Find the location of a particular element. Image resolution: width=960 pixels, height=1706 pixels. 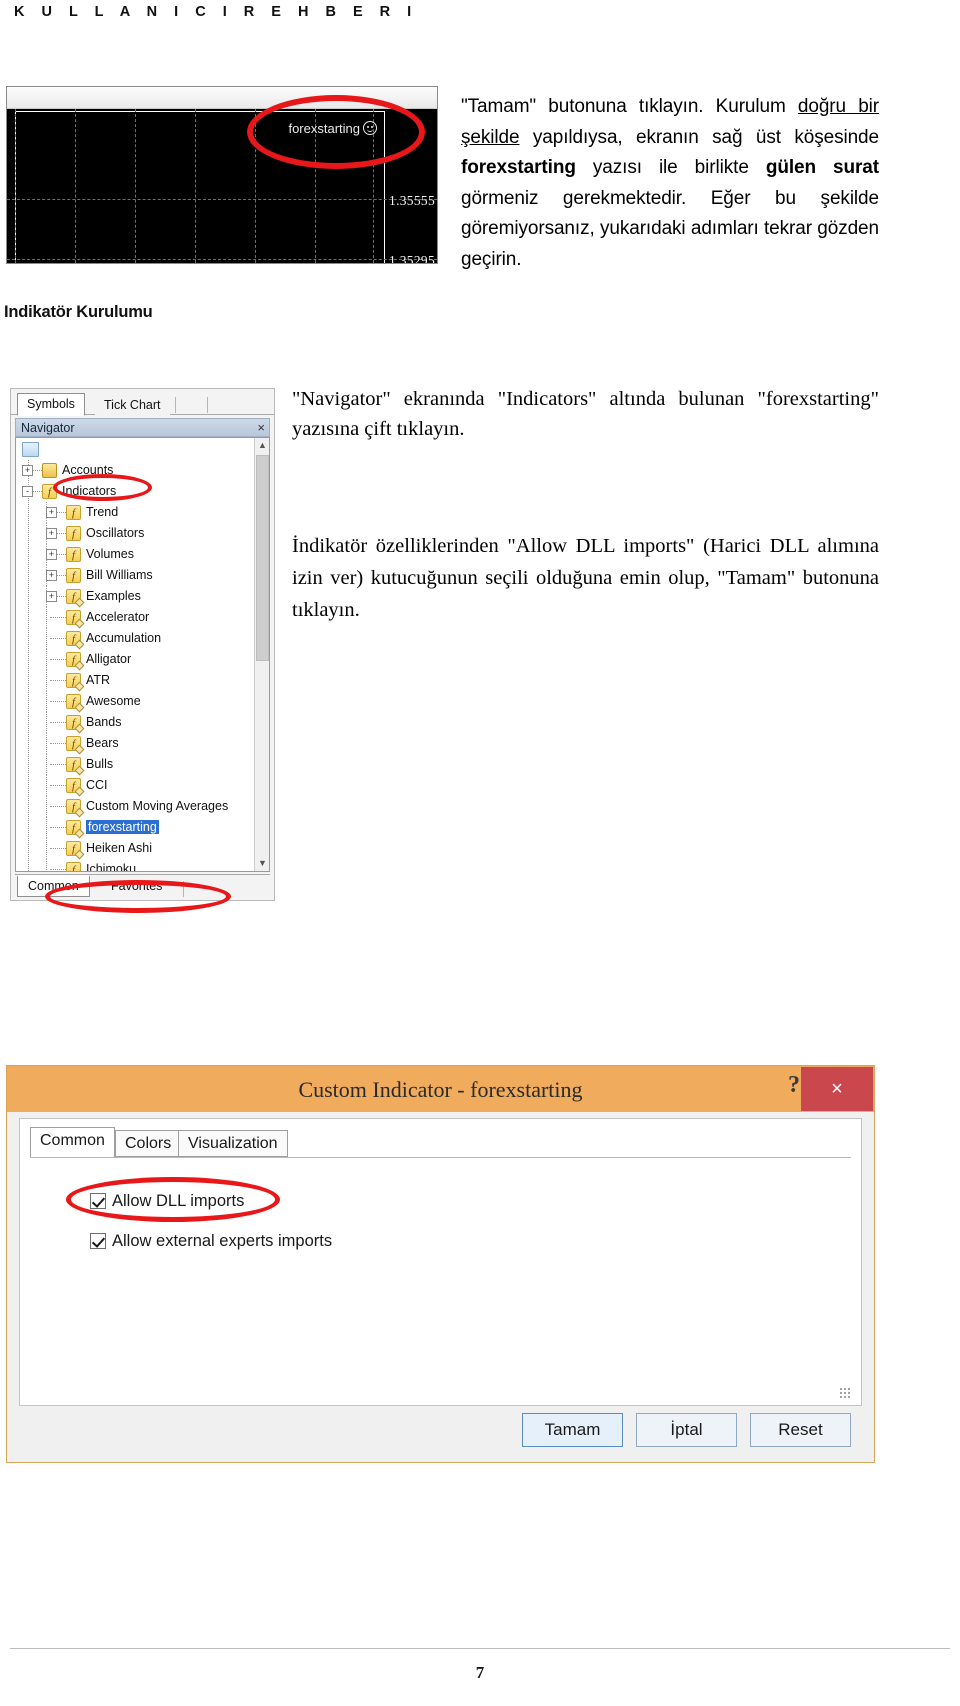

checkbox-allow-dll-imports: Allow DLL imports is located at coordinates (167, 1201).